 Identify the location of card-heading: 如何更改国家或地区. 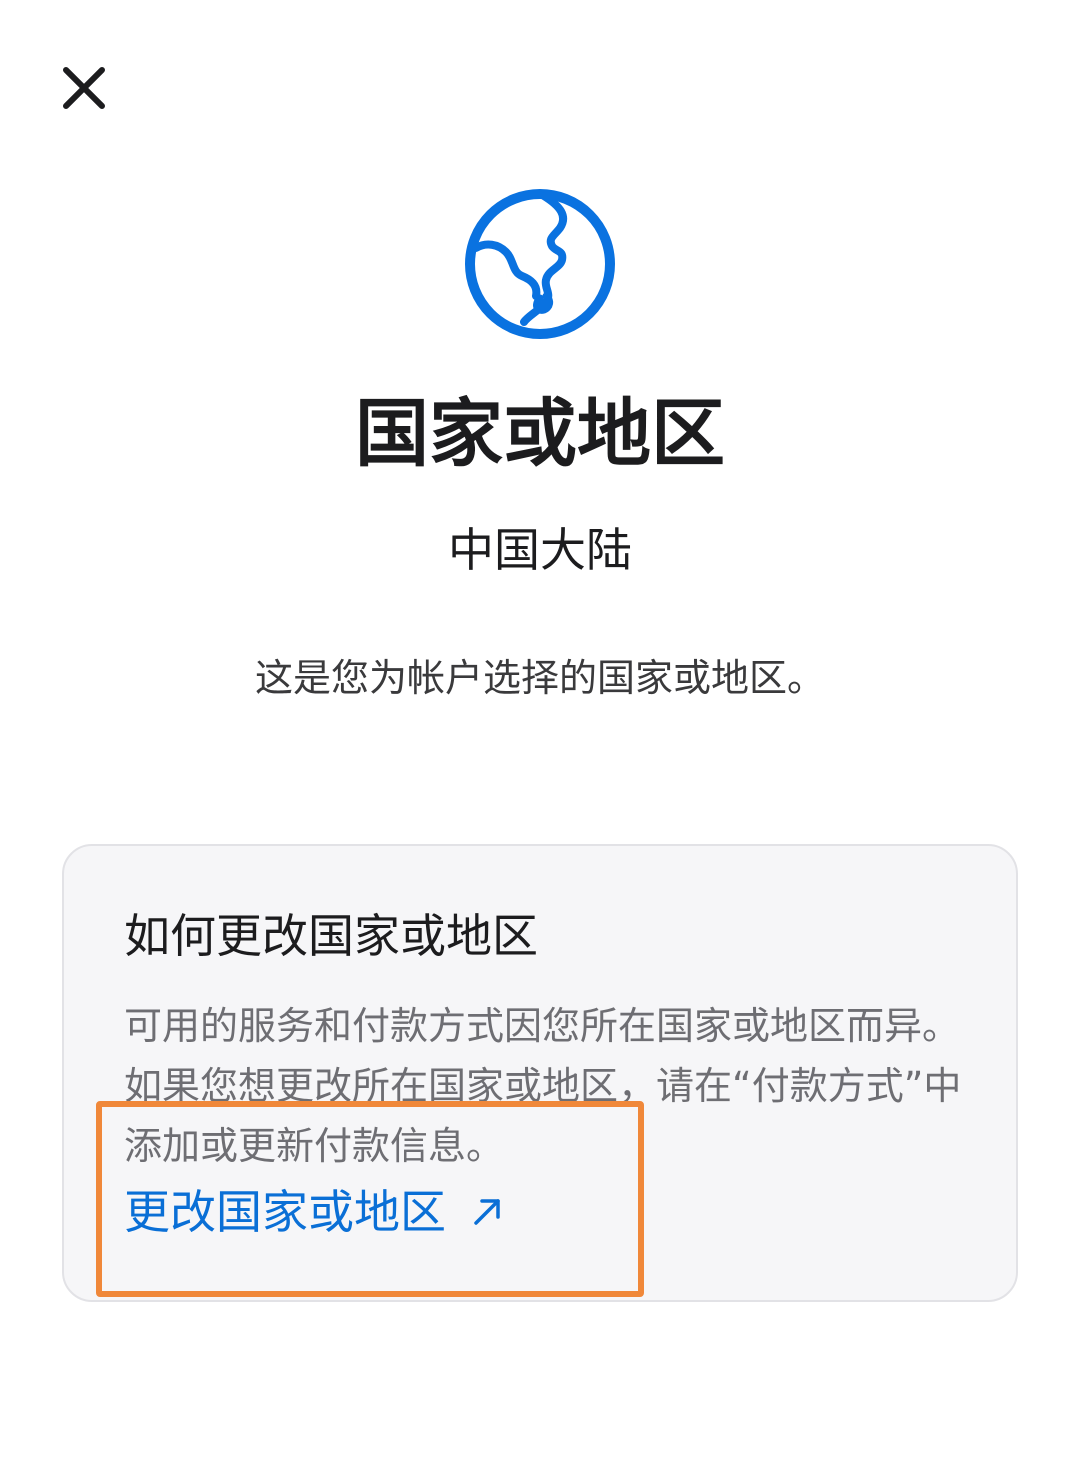
(331, 936).